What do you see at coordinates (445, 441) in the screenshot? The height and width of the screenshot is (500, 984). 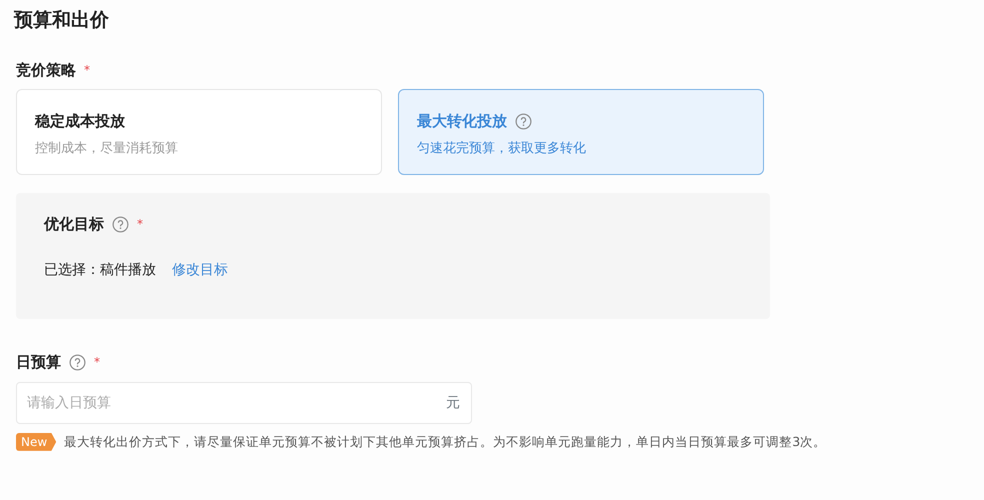 I see `notice-text: 最大转化出价方式下，请尽量保证单元预算不被计划下其他单元预算挤占。为不影响单元跑量能力，单日内当日预算最多可调整3次。` at bounding box center [445, 441].